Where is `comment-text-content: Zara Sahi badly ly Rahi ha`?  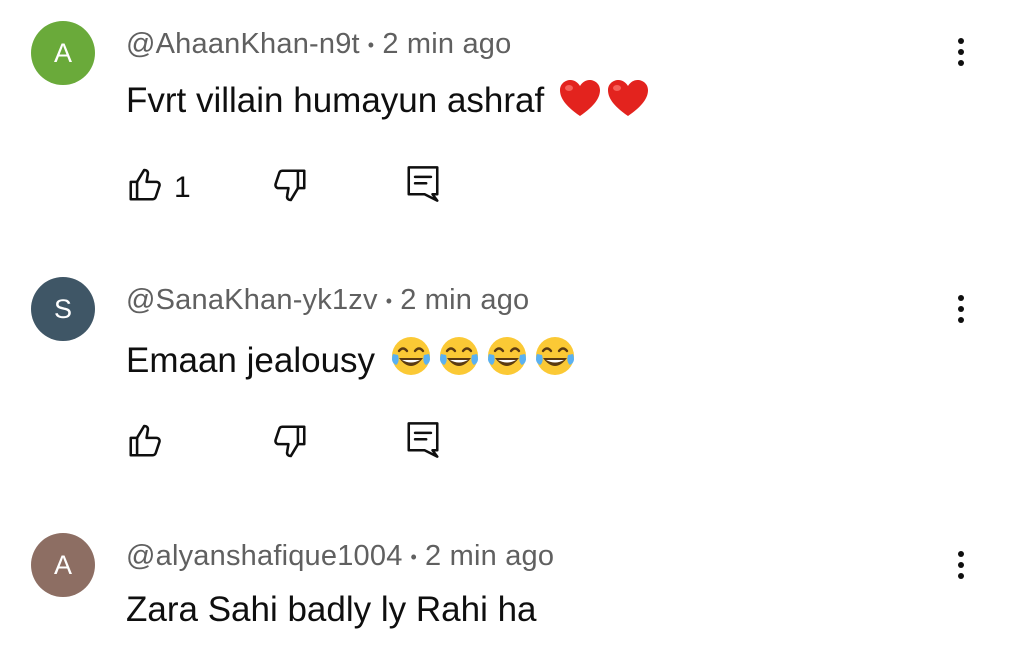
comment-text-content: Zara Sahi badly ly Rahi ha is located at coordinates (331, 609).